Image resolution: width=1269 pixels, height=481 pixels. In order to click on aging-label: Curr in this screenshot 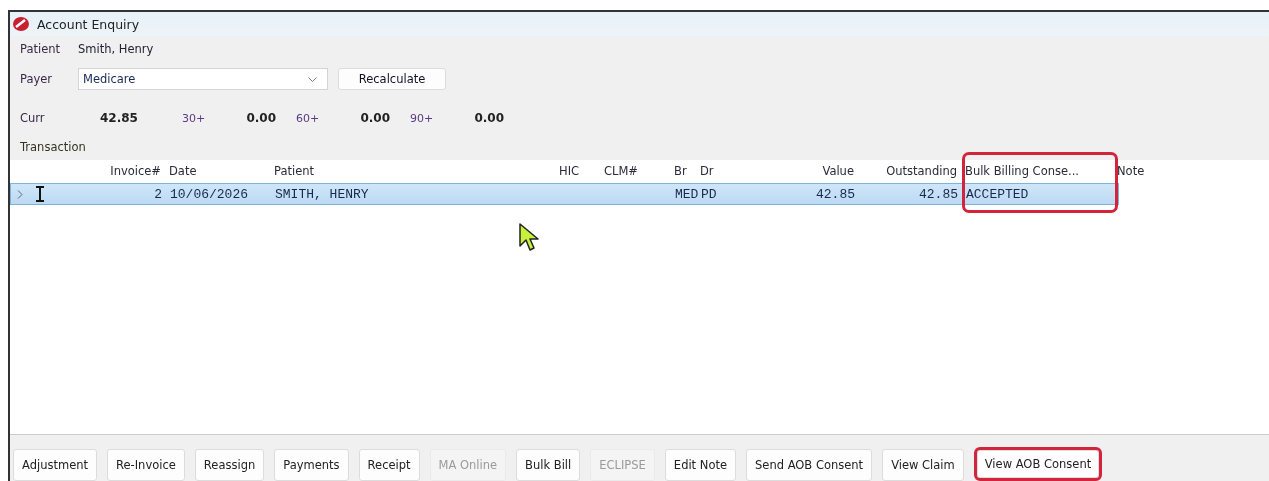, I will do `click(33, 118)`.